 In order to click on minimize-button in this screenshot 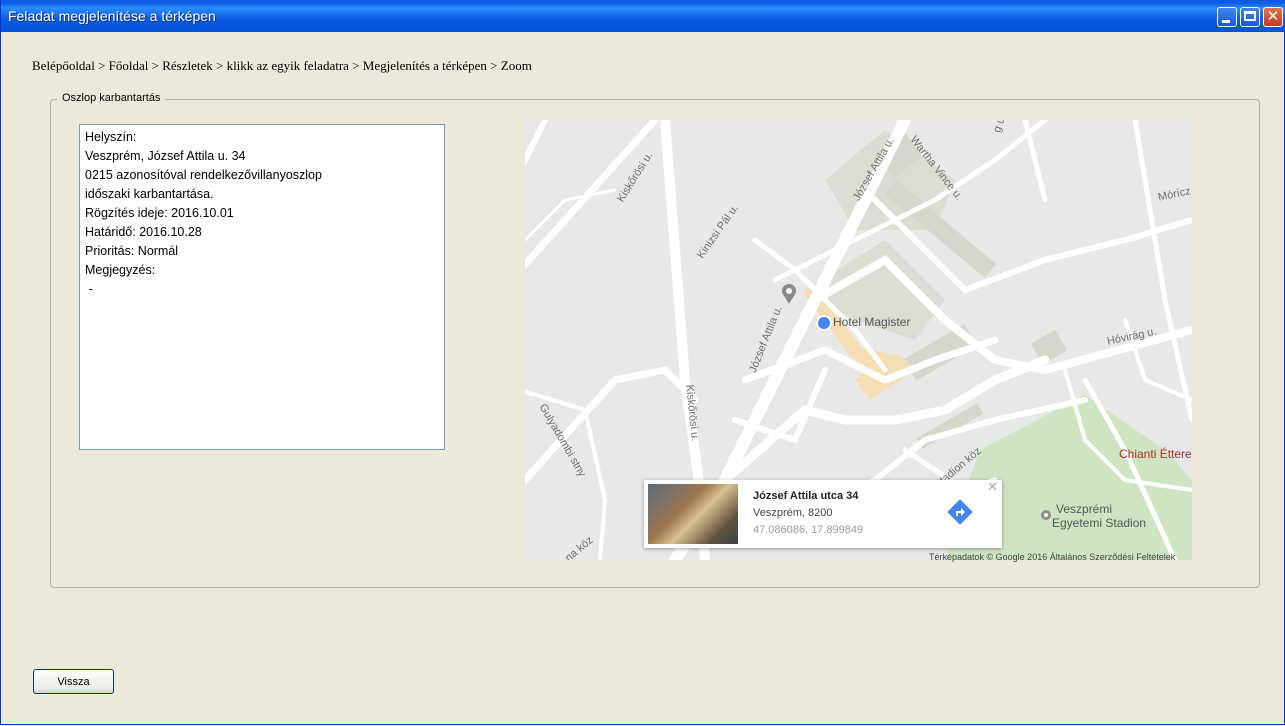, I will do `click(1227, 17)`.